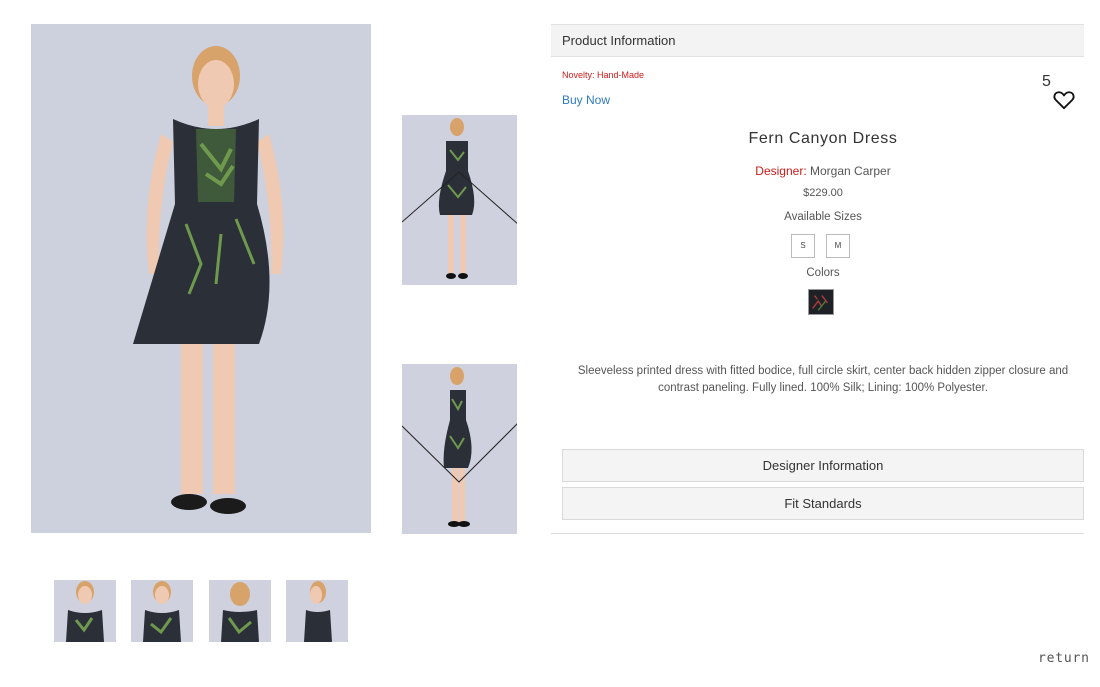 This screenshot has width=1100, height=687. What do you see at coordinates (823, 503) in the screenshot?
I see `fit-standards-accordion: Fit Standards` at bounding box center [823, 503].